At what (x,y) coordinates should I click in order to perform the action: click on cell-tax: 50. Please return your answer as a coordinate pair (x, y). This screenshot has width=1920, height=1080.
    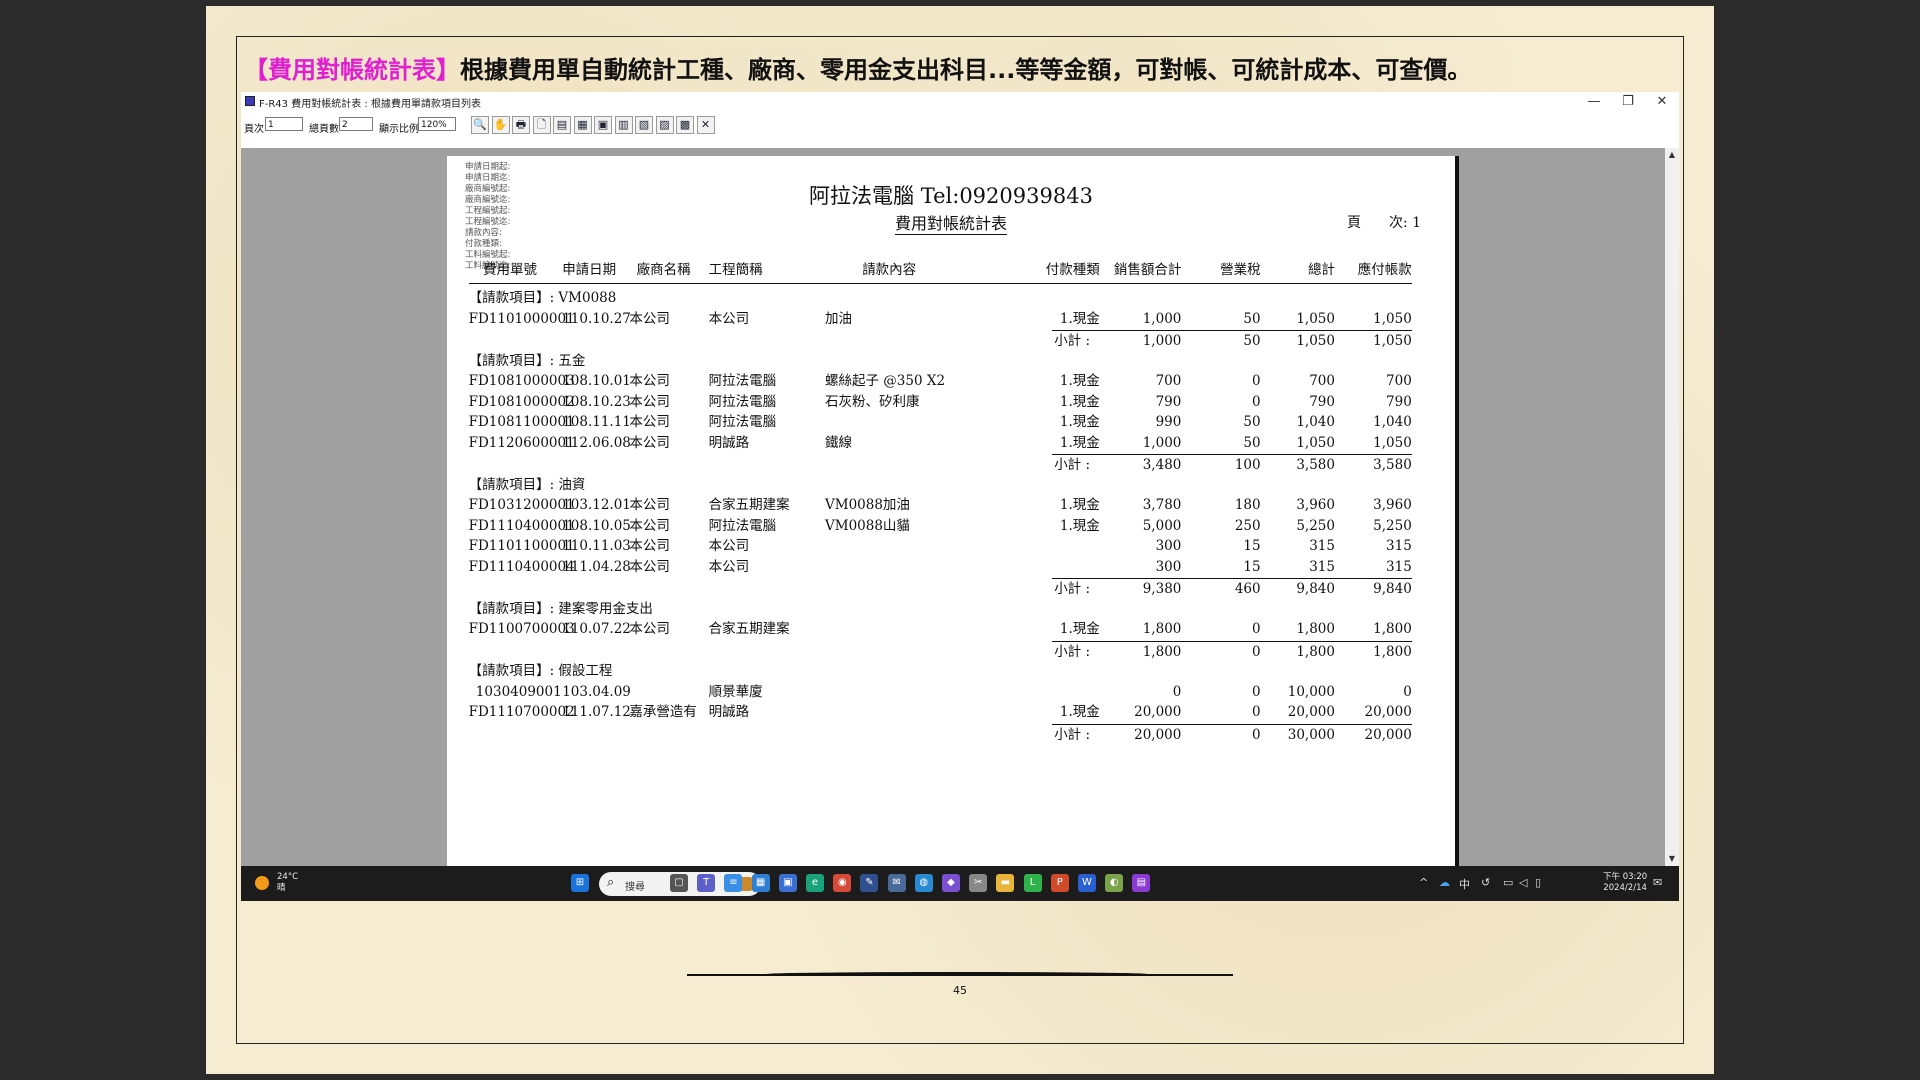
    Looking at the image, I should click on (1252, 318).